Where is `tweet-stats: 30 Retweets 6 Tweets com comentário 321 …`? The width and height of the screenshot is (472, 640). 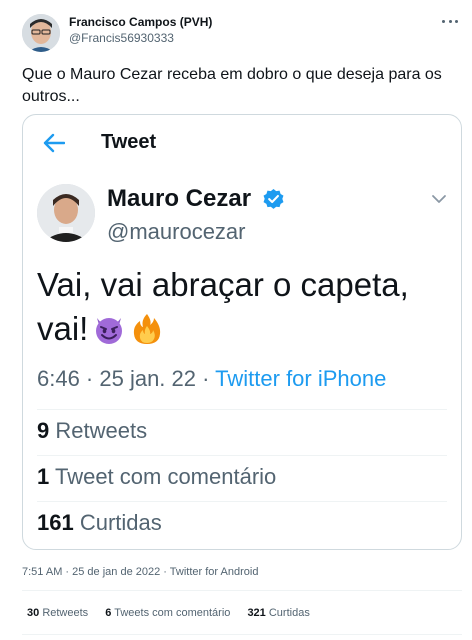 tweet-stats: 30 Retweets 6 Tweets com comentário 321 … is located at coordinates (175, 613).